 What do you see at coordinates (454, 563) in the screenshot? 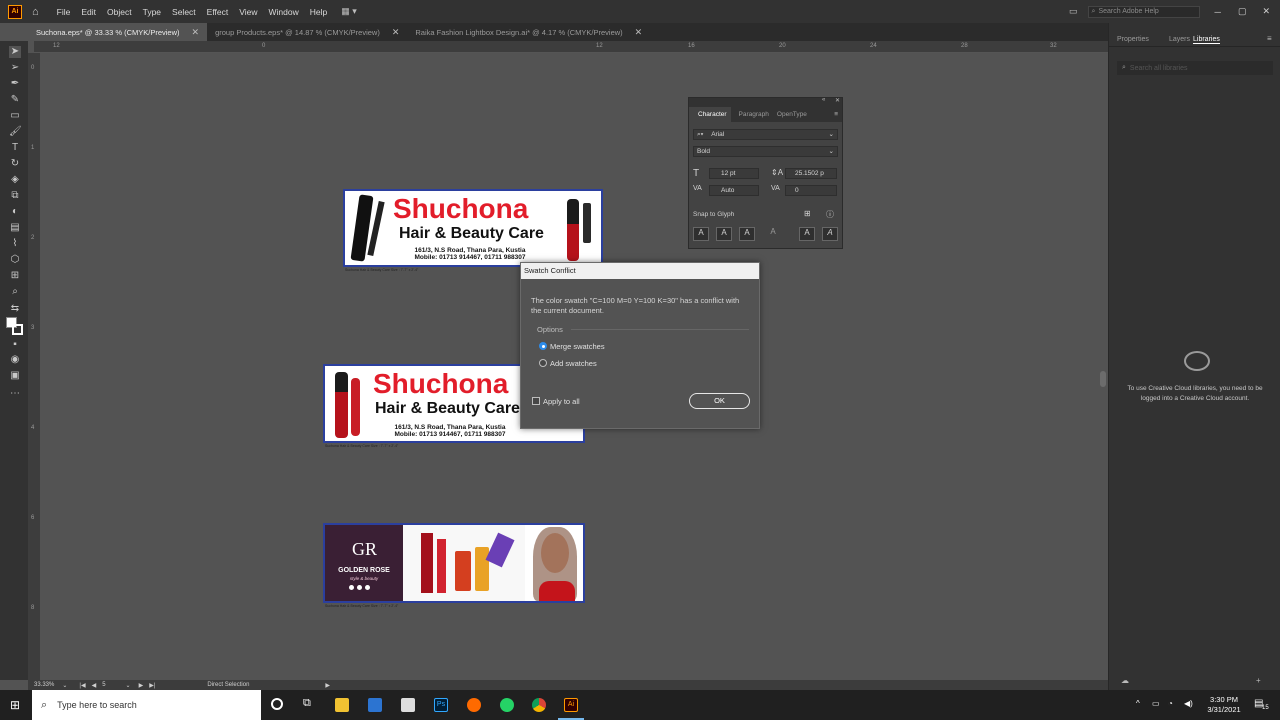
I see `artboard-banner-3: GR GOLDEN ROSE style & beauty` at bounding box center [454, 563].